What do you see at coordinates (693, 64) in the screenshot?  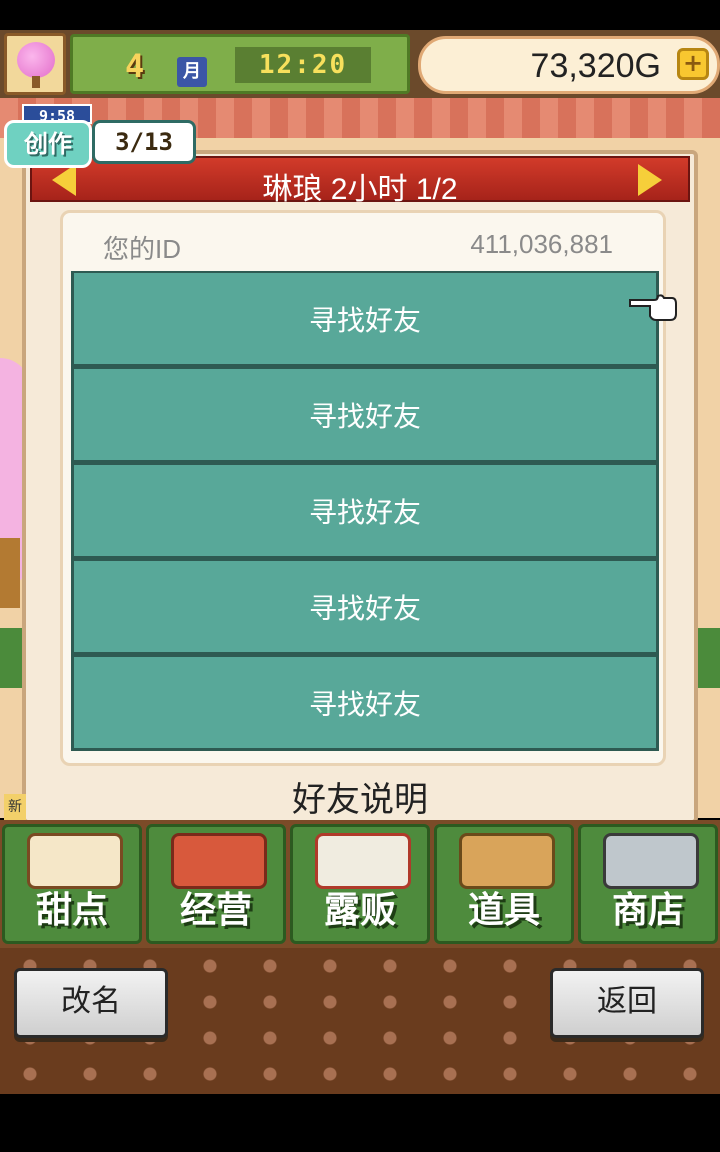 I see `add-money-button: +` at bounding box center [693, 64].